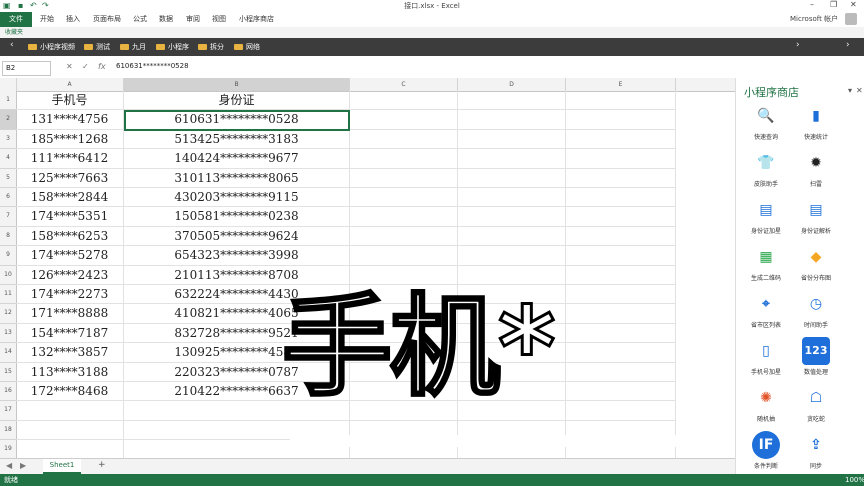  What do you see at coordinates (8, 450) in the screenshot?
I see `row-header: 19` at bounding box center [8, 450].